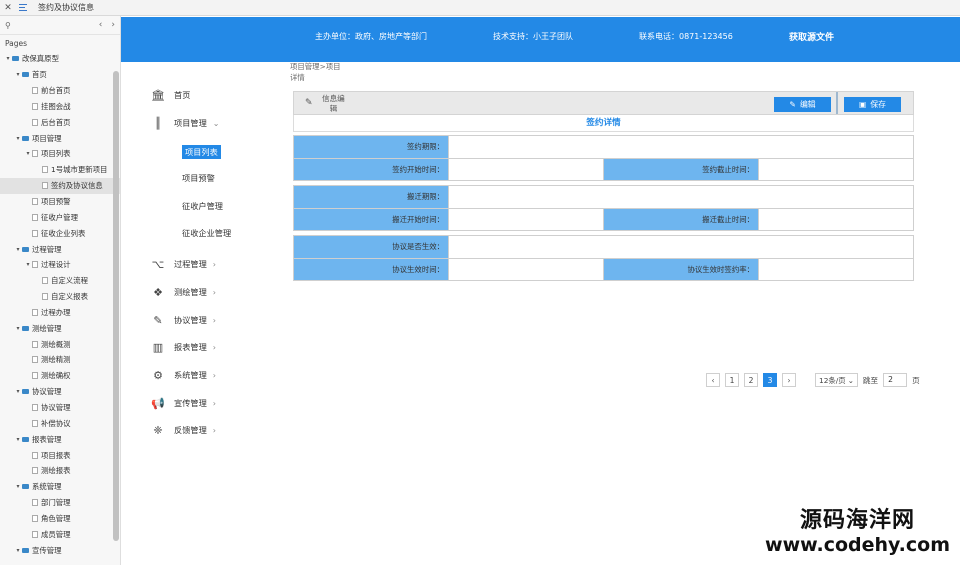 Image resolution: width=960 pixels, height=565 pixels. I want to click on tree-scrollbar, so click(116, 306).